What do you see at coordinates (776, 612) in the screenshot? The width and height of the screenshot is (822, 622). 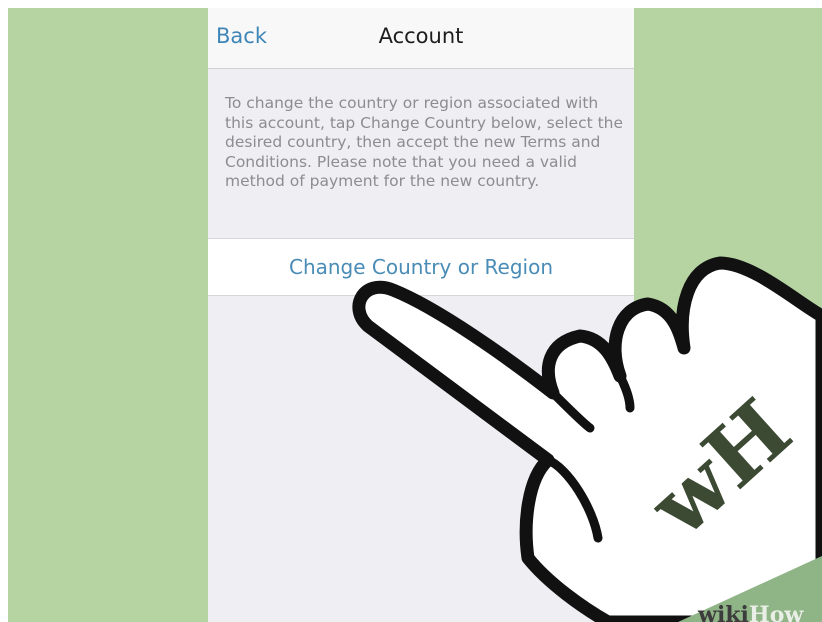 I see `wikihow-how: How` at bounding box center [776, 612].